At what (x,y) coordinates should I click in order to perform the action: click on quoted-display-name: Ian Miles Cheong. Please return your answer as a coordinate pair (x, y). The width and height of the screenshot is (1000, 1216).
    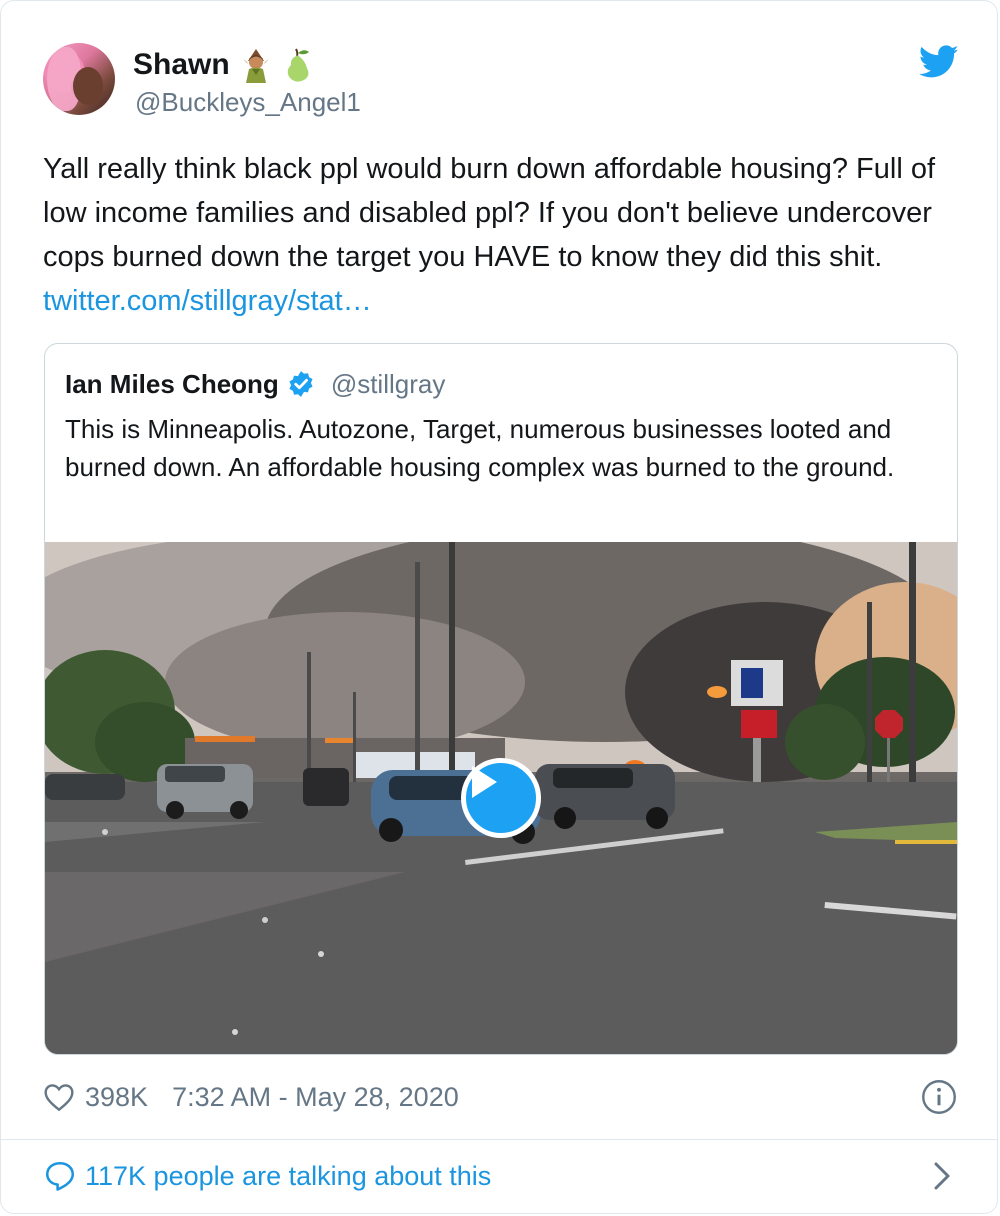
    Looking at the image, I should click on (172, 383).